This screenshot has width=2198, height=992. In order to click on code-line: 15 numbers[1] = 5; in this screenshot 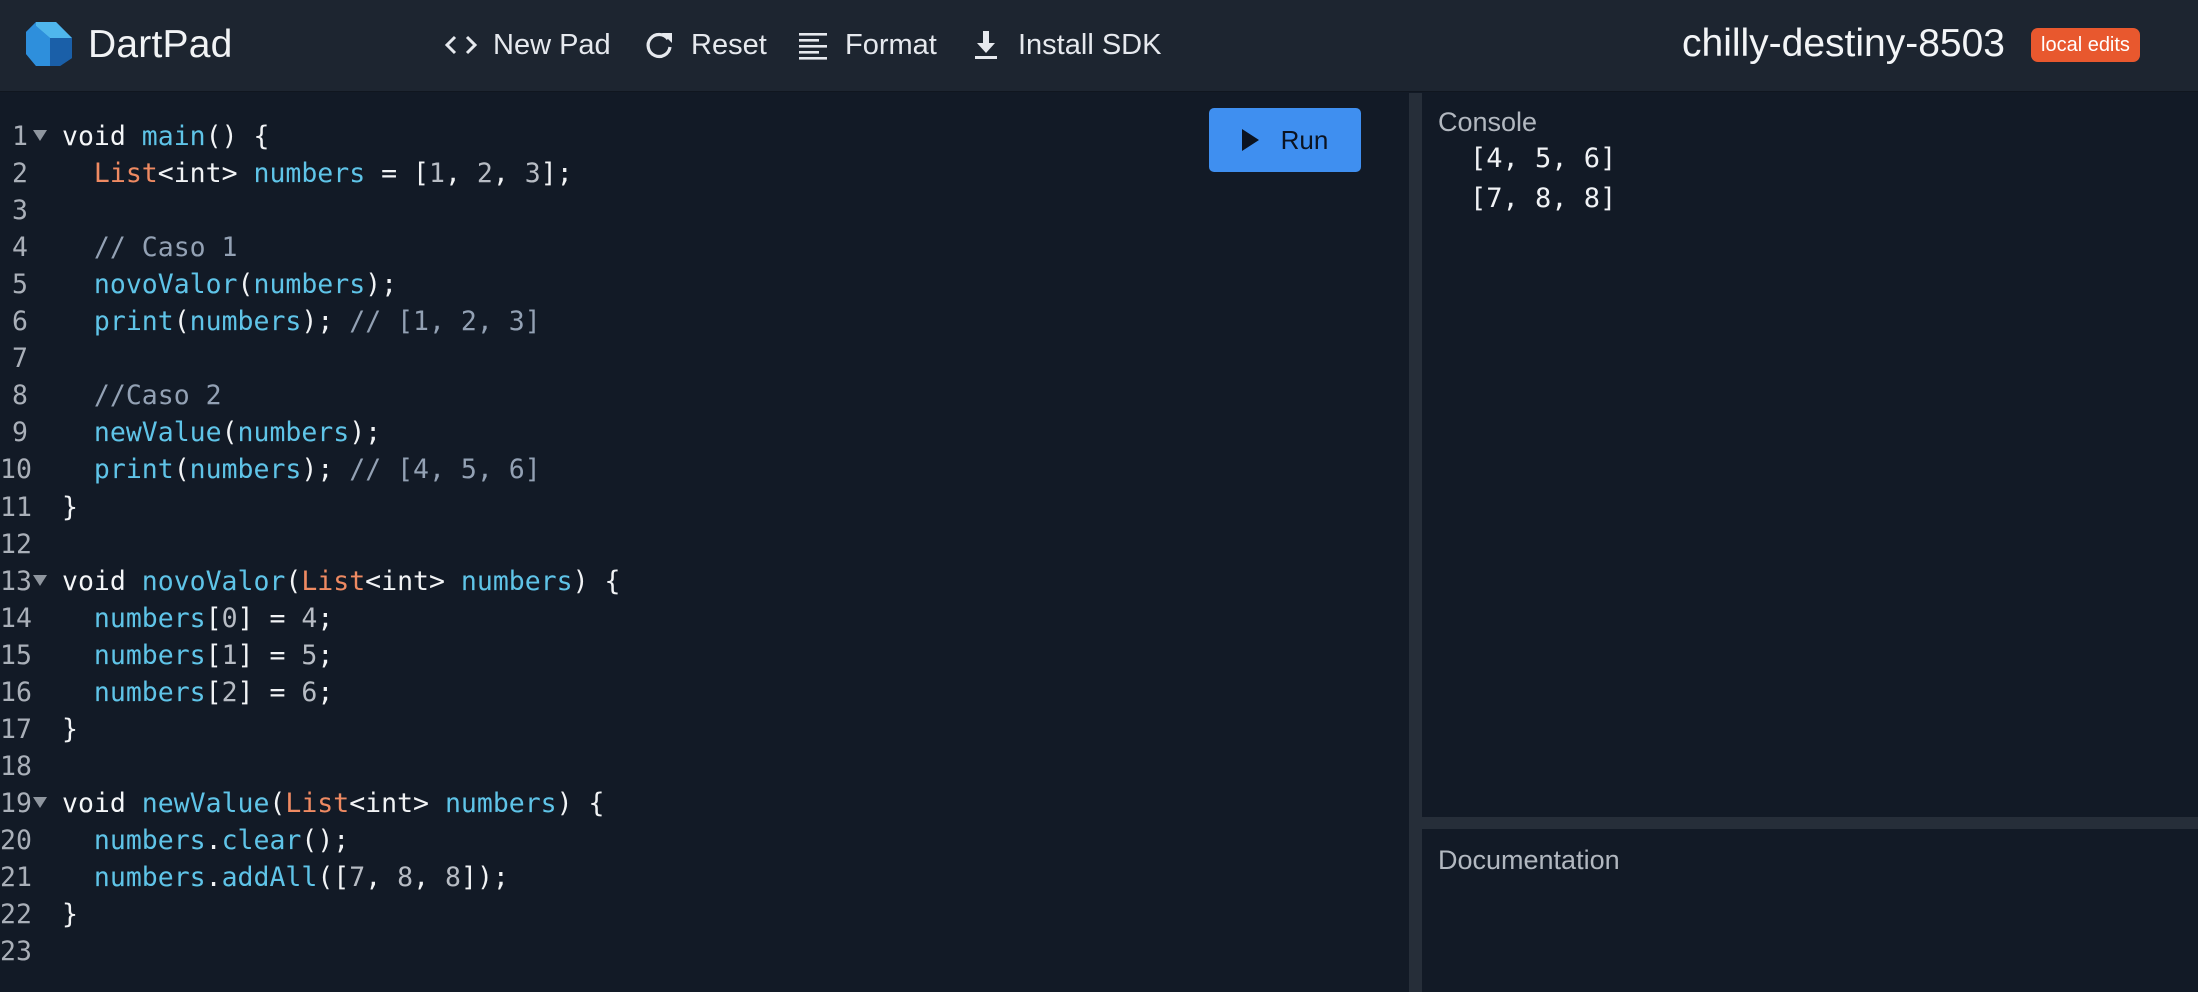, I will do `click(700, 655)`.